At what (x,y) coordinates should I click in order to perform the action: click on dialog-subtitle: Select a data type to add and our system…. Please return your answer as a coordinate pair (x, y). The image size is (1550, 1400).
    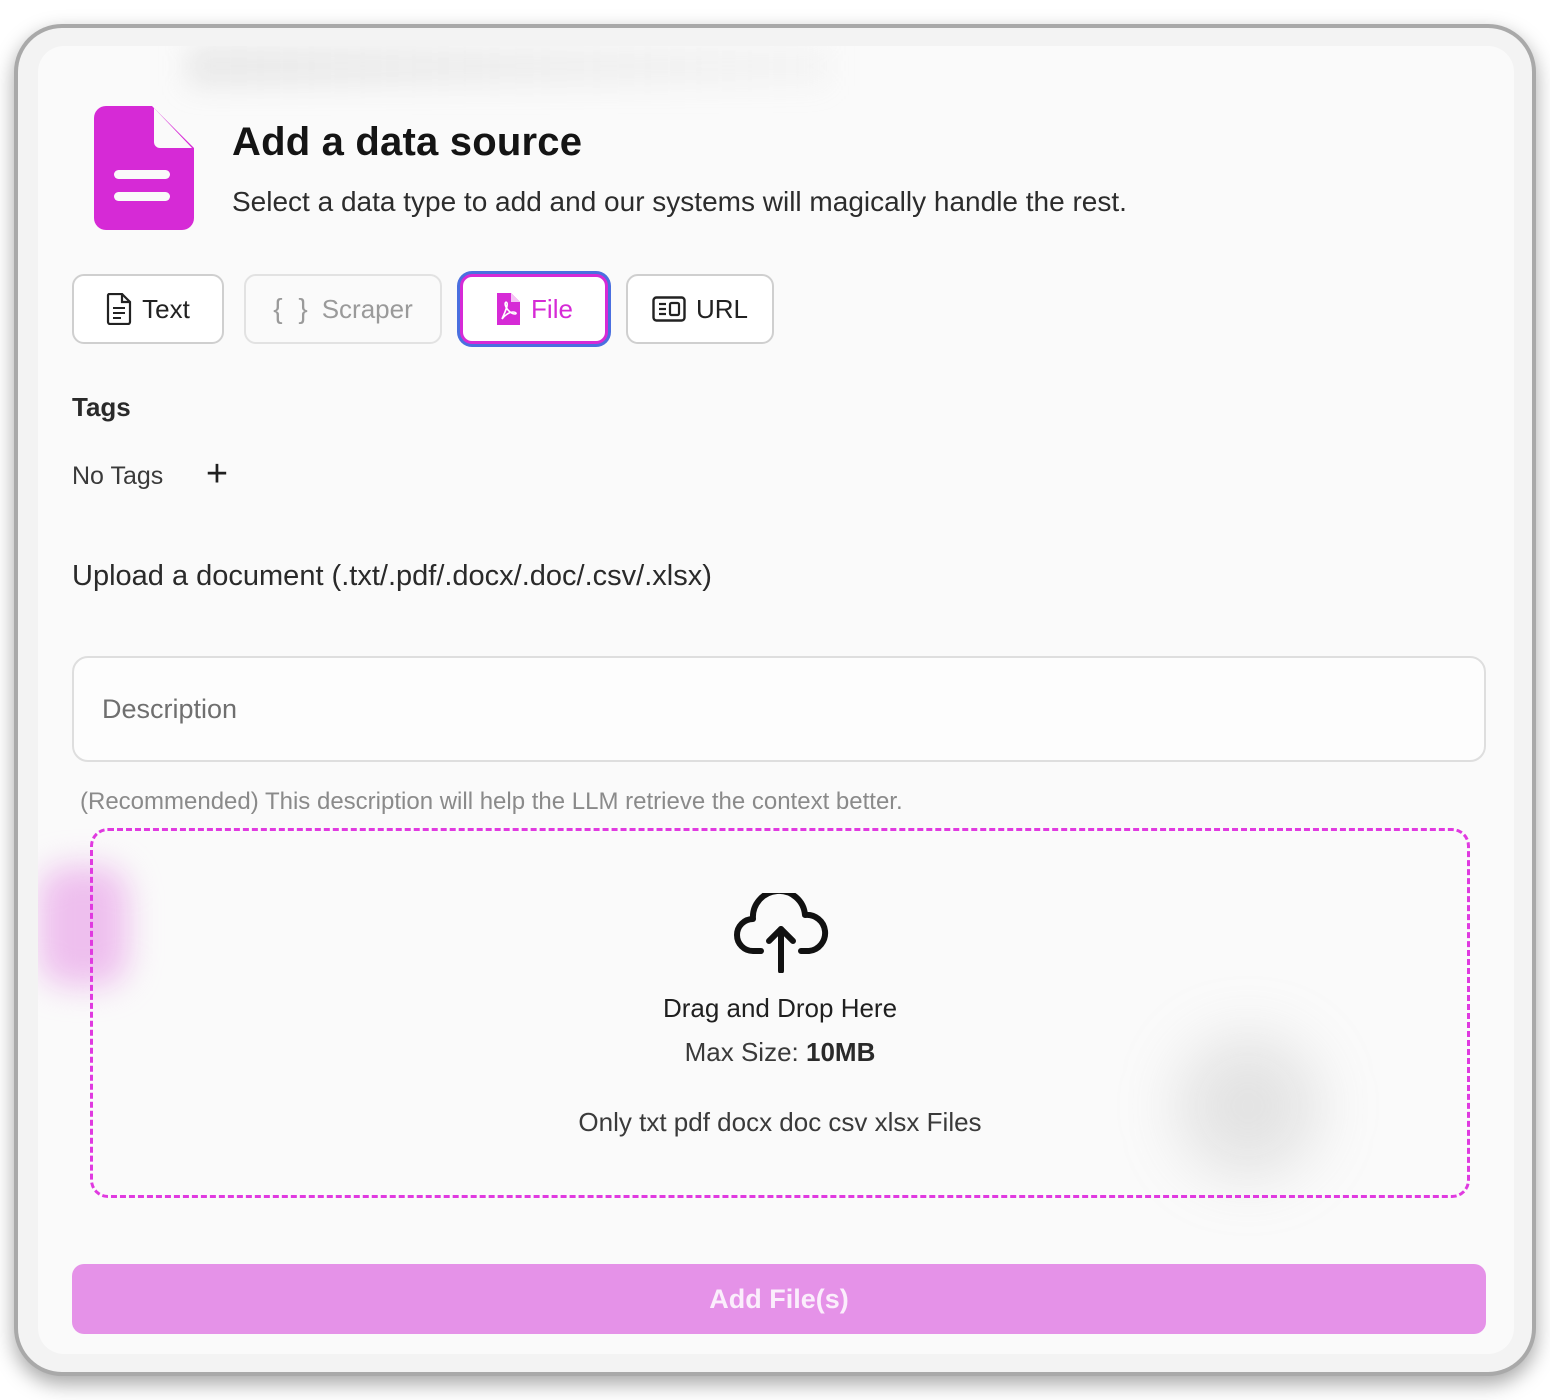
    Looking at the image, I should click on (679, 201).